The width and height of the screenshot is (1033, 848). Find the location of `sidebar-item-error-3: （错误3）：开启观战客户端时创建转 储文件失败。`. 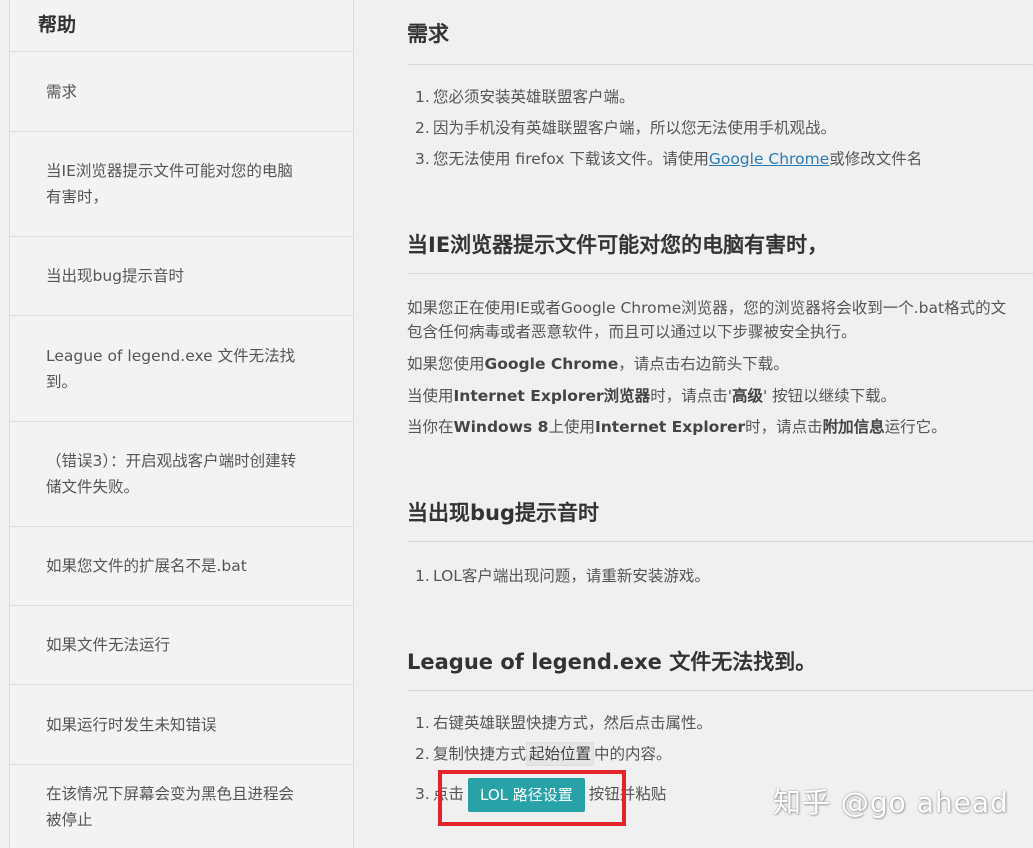

sidebar-item-error-3: （错误3）：开启观战客户端时创建转 储文件失败。 is located at coordinates (181, 474).